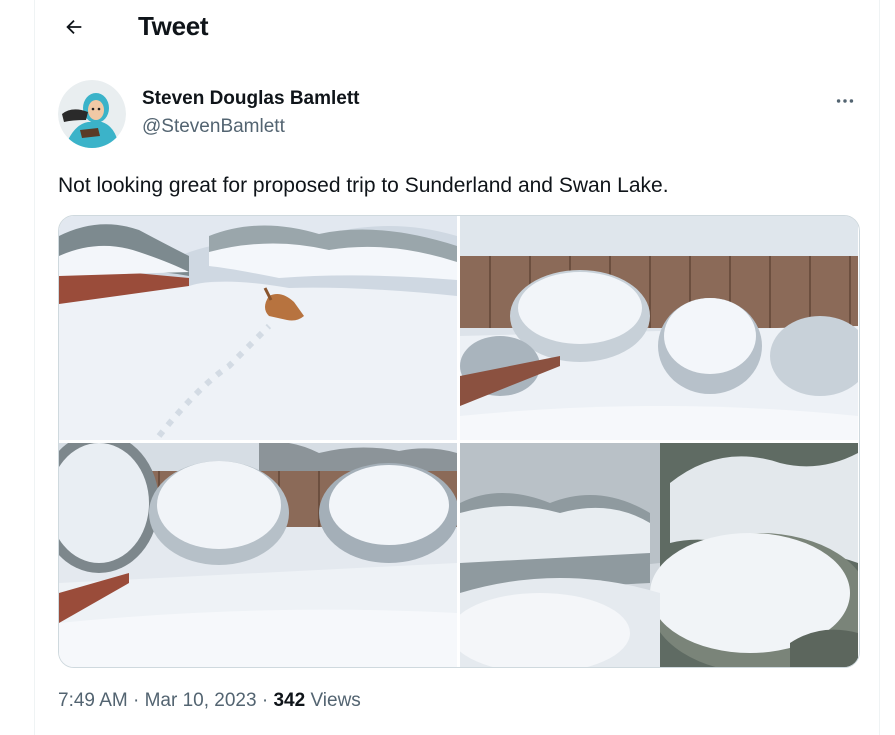 The image size is (895, 735). I want to click on page-title: Tweet, so click(173, 26).